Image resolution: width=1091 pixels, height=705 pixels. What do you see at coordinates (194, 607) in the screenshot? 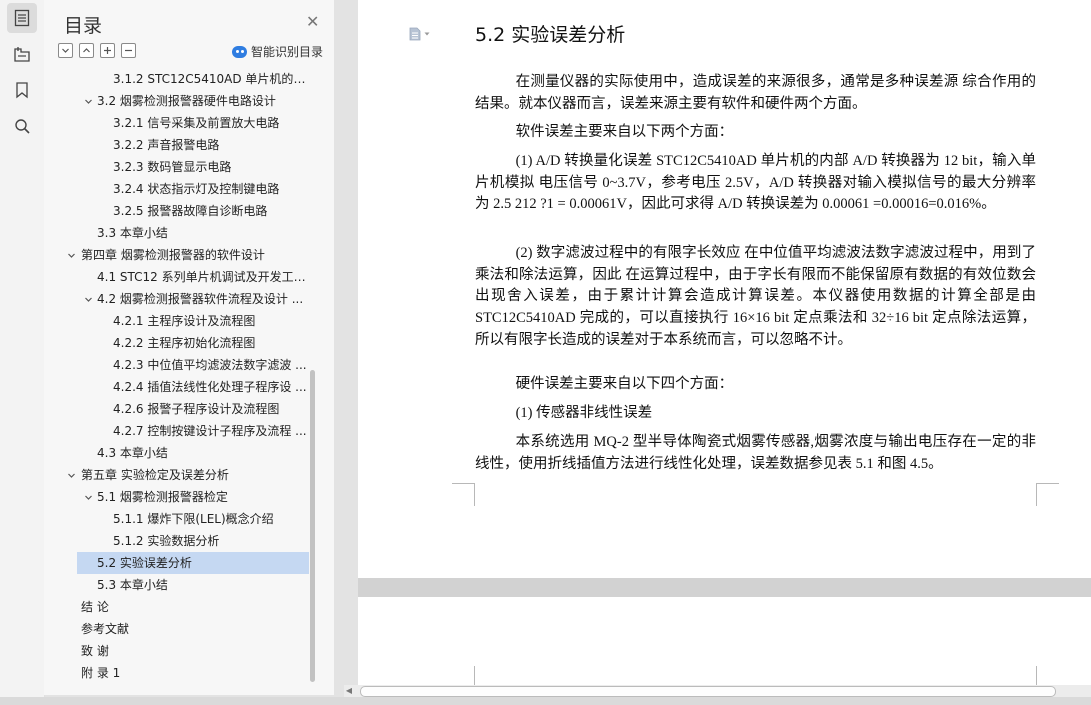
I see `toc-item: 结 论` at bounding box center [194, 607].